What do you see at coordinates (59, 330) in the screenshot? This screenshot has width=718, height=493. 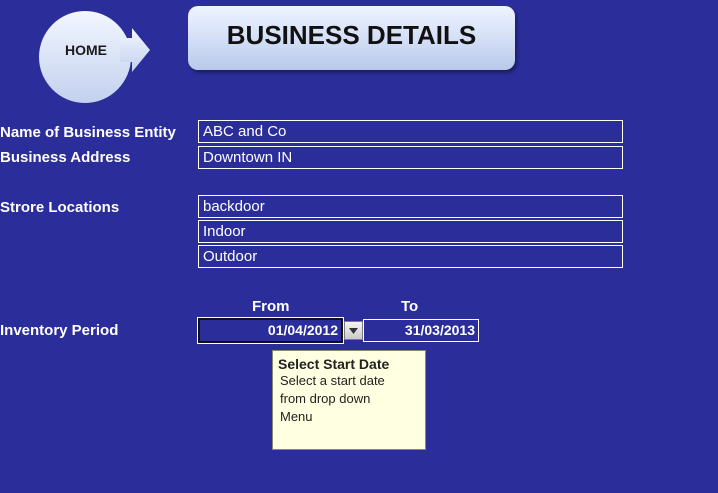 I see `inventory-period-label: Inventory Period` at bounding box center [59, 330].